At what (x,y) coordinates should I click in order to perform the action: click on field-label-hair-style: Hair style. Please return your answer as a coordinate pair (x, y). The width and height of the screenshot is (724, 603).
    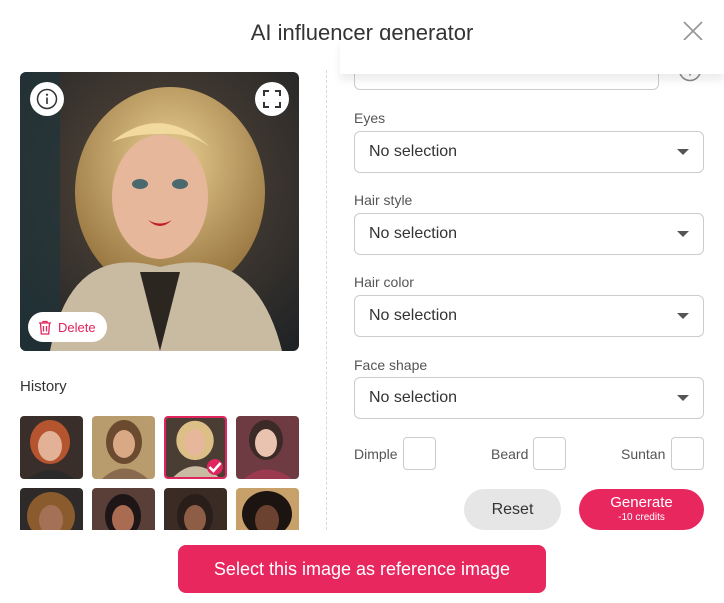
    Looking at the image, I should click on (383, 200).